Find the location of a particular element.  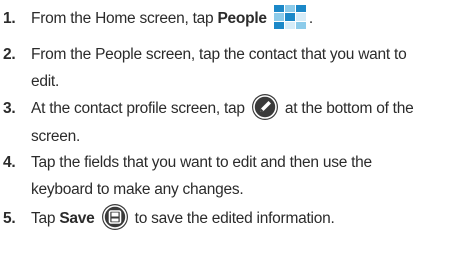

save-disk-icon is located at coordinates (114, 217).